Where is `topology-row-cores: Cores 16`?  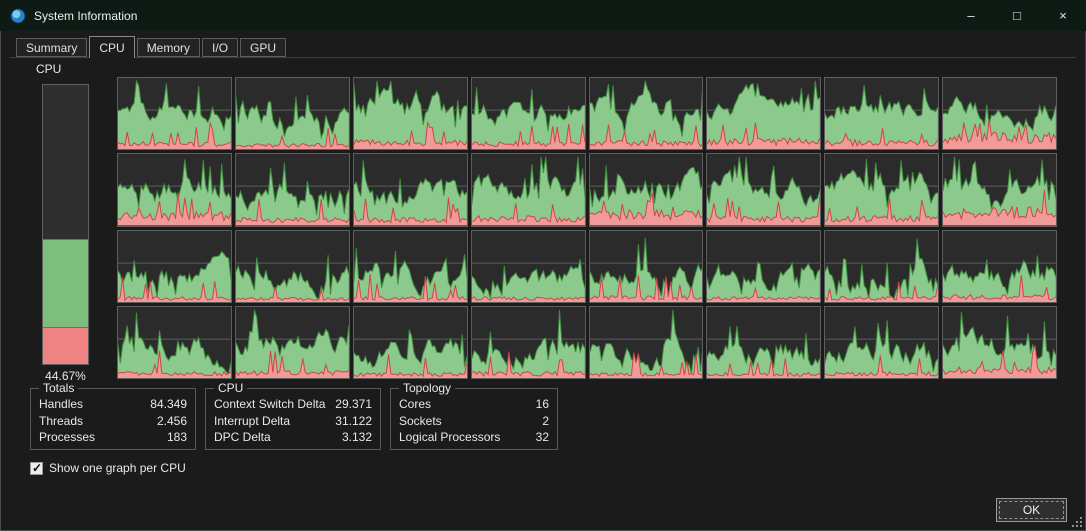
topology-row-cores: Cores 16 is located at coordinates (474, 404).